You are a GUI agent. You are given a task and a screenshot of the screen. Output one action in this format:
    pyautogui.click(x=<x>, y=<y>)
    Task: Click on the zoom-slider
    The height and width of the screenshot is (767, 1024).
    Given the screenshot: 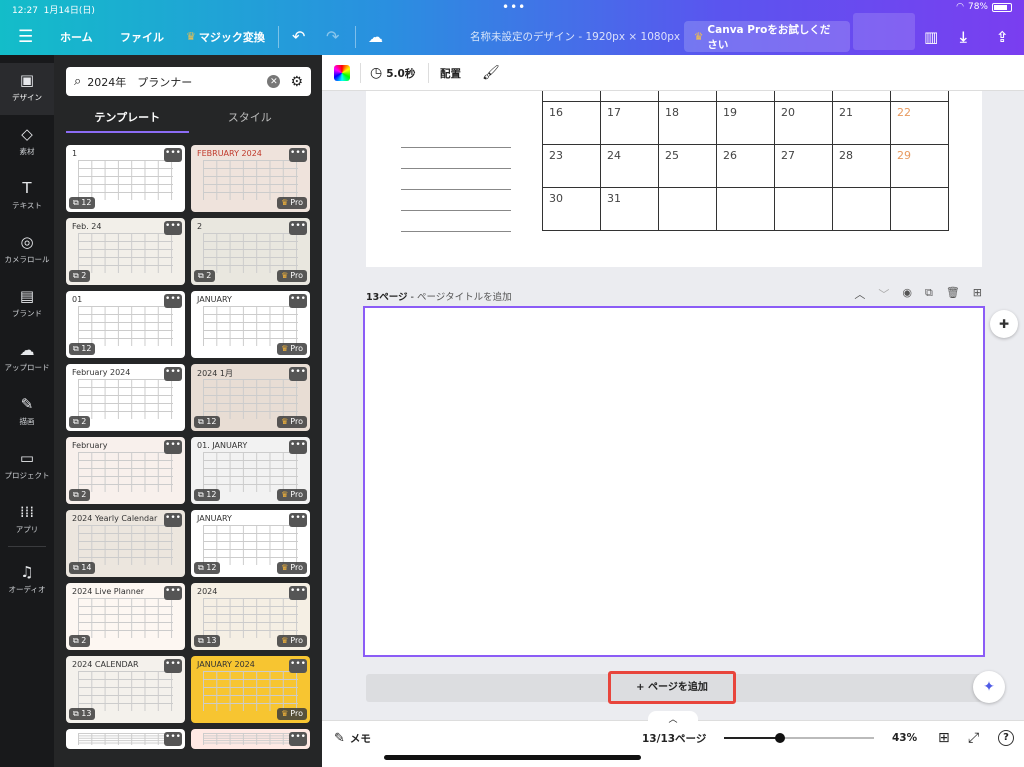 What is the action you would take?
    pyautogui.click(x=799, y=738)
    